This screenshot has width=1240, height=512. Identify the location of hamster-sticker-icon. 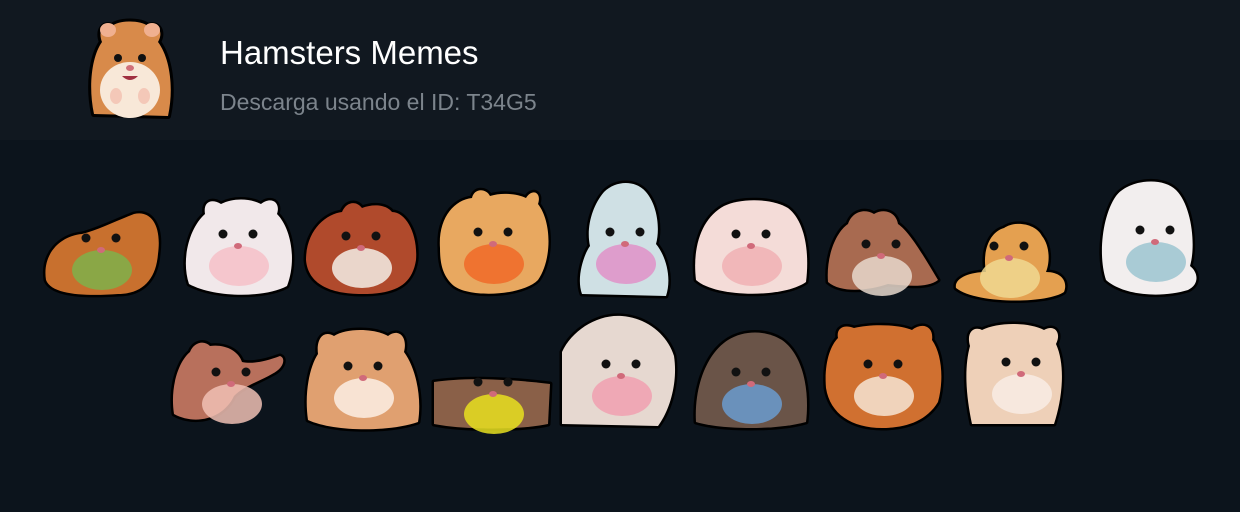
(130, 70).